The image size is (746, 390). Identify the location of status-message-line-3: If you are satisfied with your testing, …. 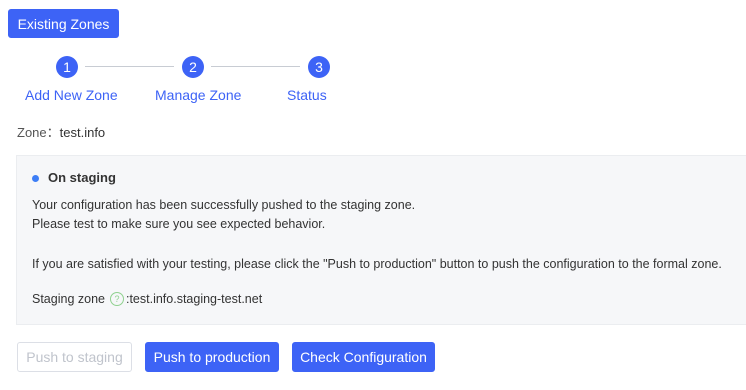
(377, 264).